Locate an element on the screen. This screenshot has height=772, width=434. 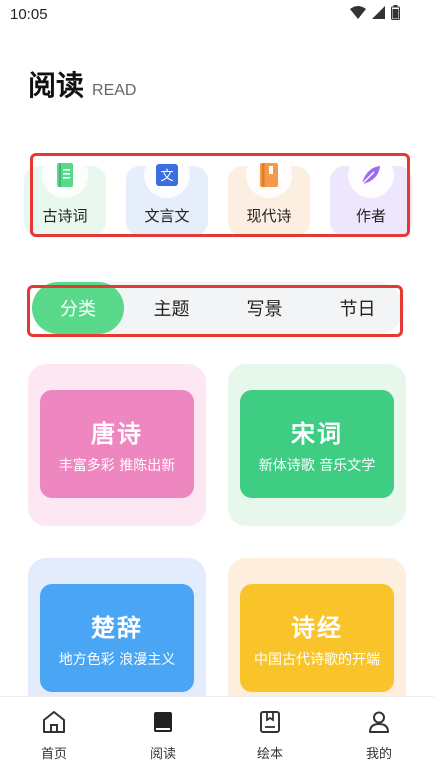
nav-home: 首页 is located at coordinates (54, 735).